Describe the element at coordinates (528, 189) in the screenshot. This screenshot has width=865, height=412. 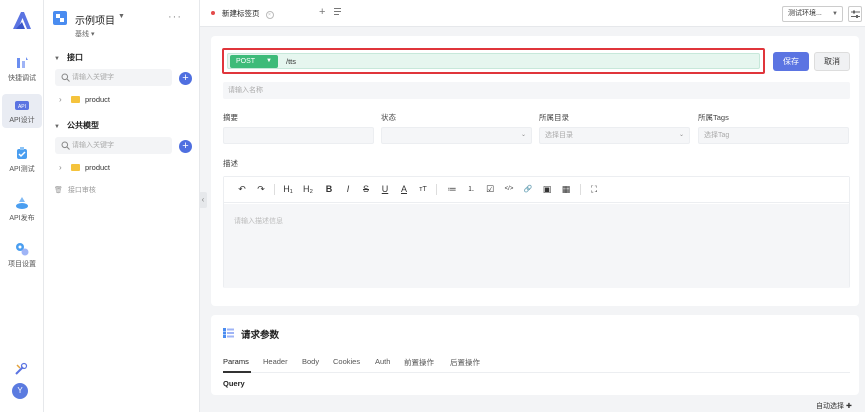
I see `link-icon: 🔗` at that location.